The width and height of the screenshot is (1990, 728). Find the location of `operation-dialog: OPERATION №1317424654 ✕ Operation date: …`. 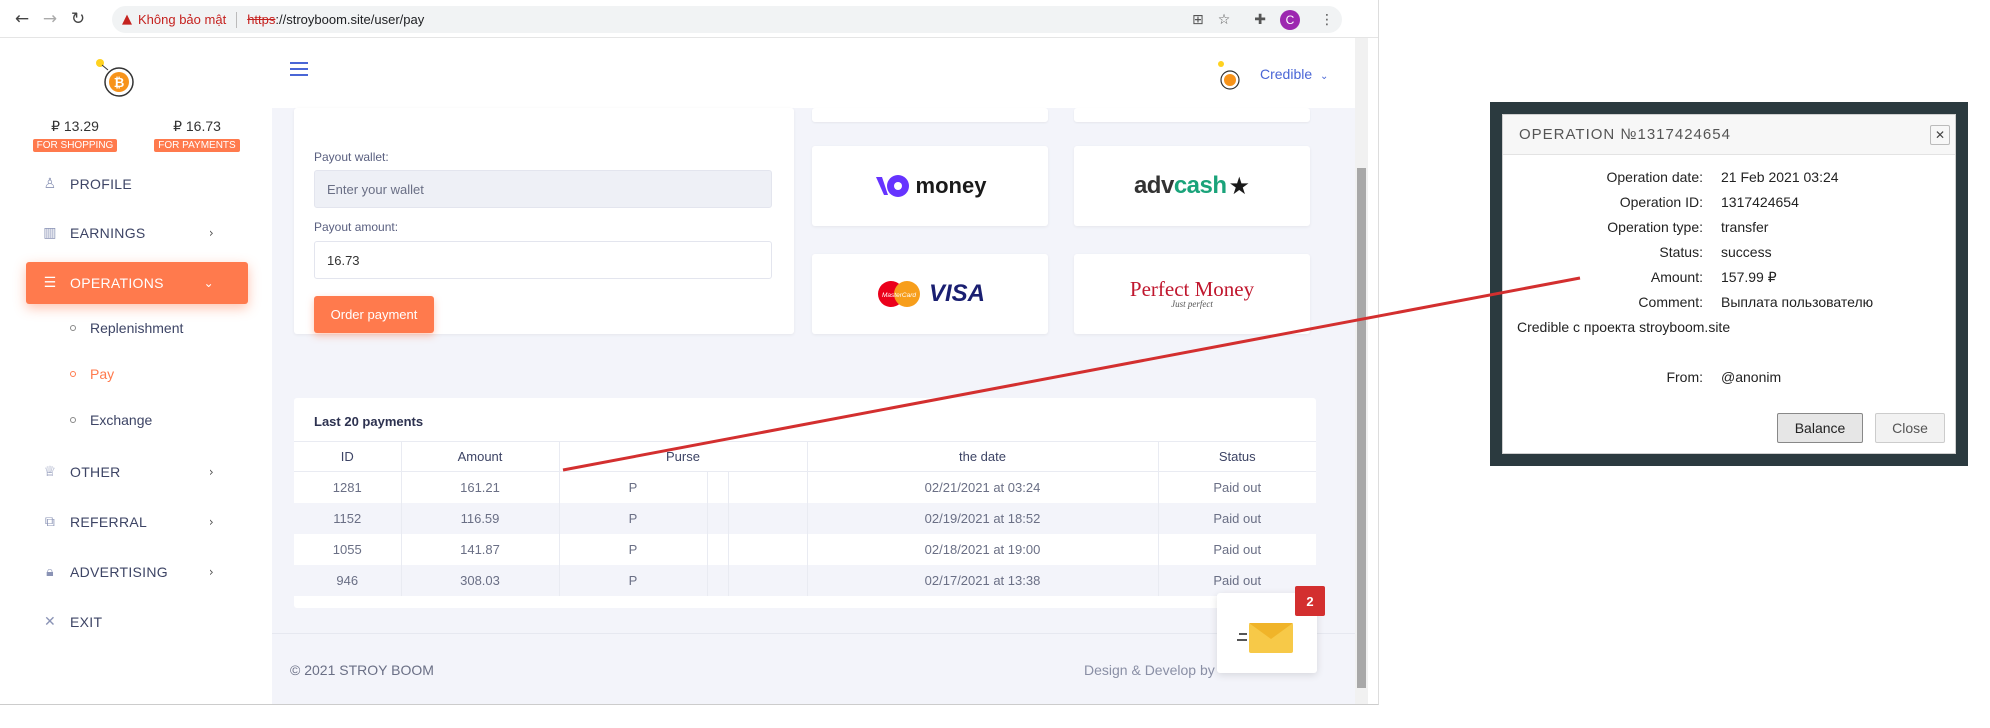

operation-dialog: OPERATION №1317424654 ✕ Operation date: … is located at coordinates (1729, 284).